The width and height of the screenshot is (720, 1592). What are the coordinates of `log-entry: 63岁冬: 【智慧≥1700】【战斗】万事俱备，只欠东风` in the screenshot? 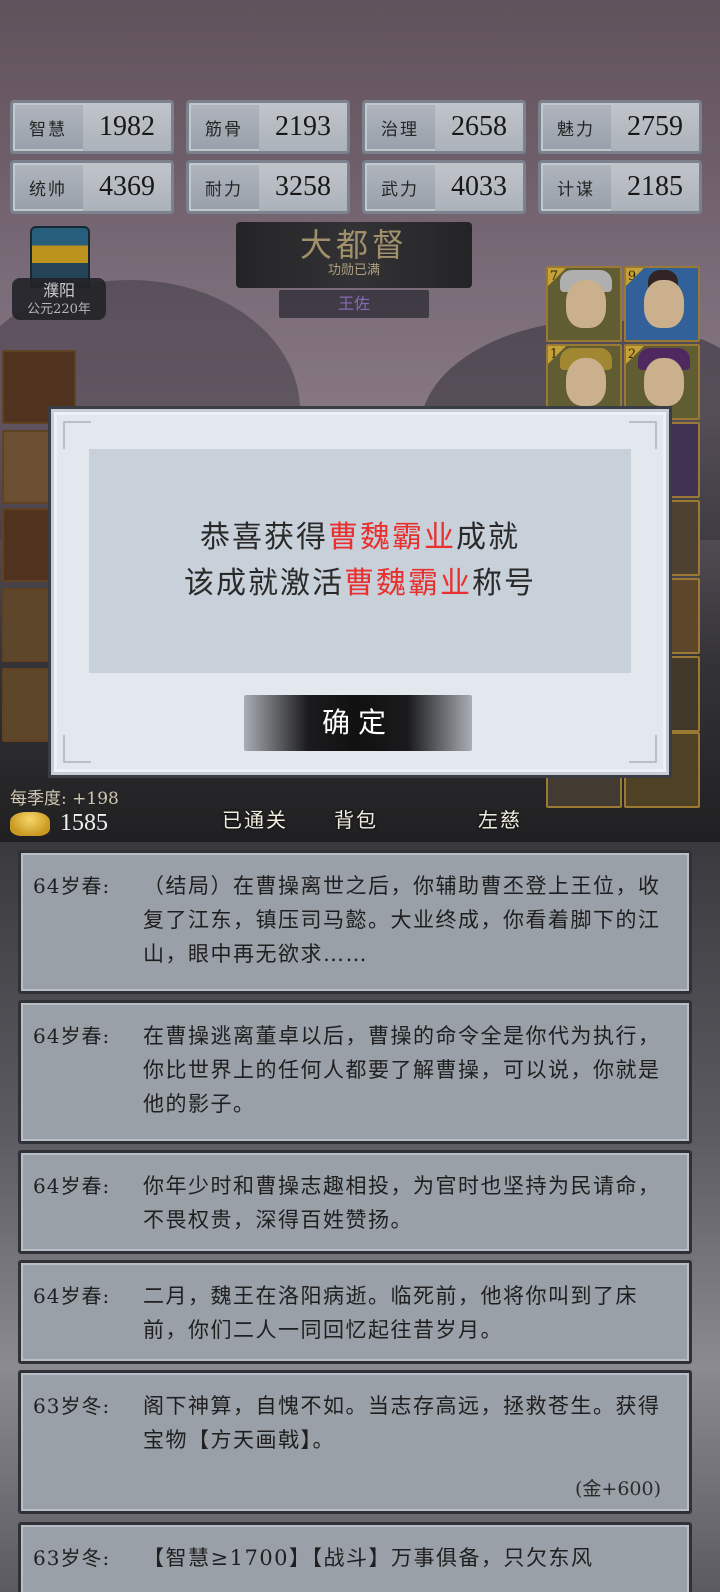 It's located at (355, 1557).